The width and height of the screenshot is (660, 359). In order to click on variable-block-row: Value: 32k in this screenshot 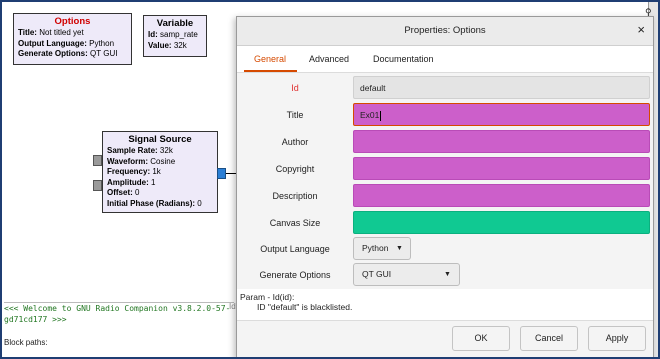, I will do `click(167, 45)`.